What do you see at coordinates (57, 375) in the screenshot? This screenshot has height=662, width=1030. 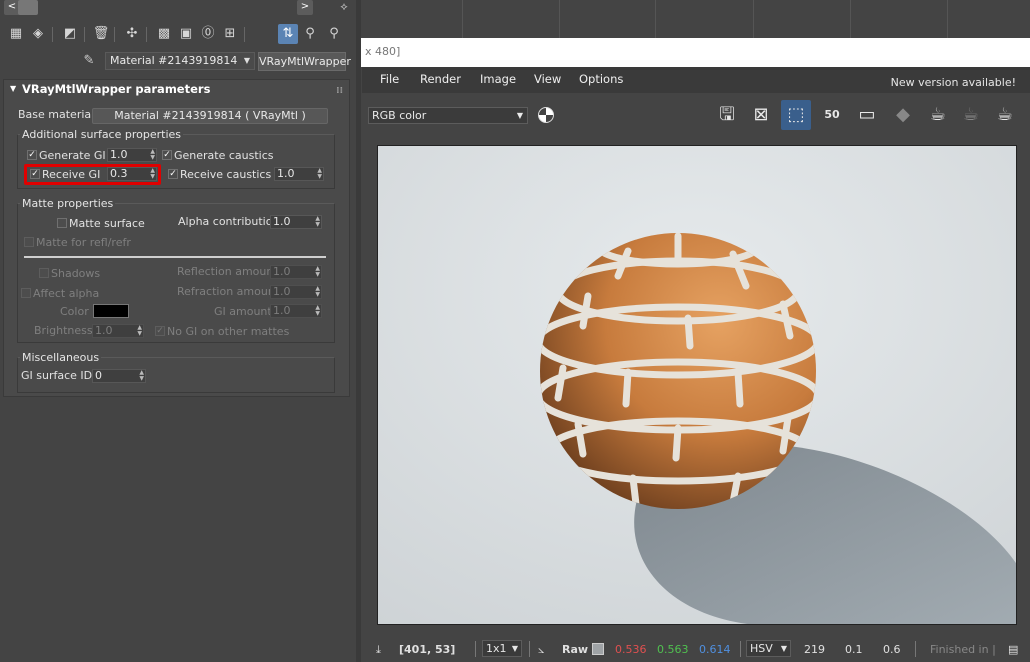 I see `gi-surface-id-label: GI surface ID` at bounding box center [57, 375].